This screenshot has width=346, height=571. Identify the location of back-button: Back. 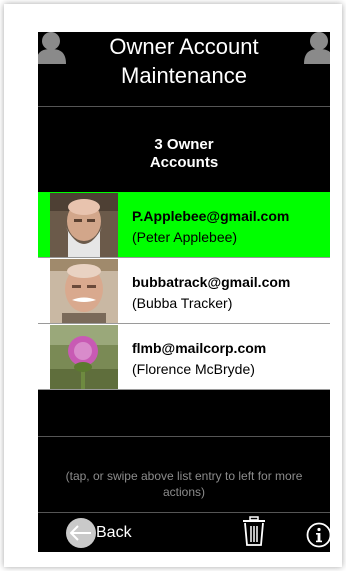
(106, 533).